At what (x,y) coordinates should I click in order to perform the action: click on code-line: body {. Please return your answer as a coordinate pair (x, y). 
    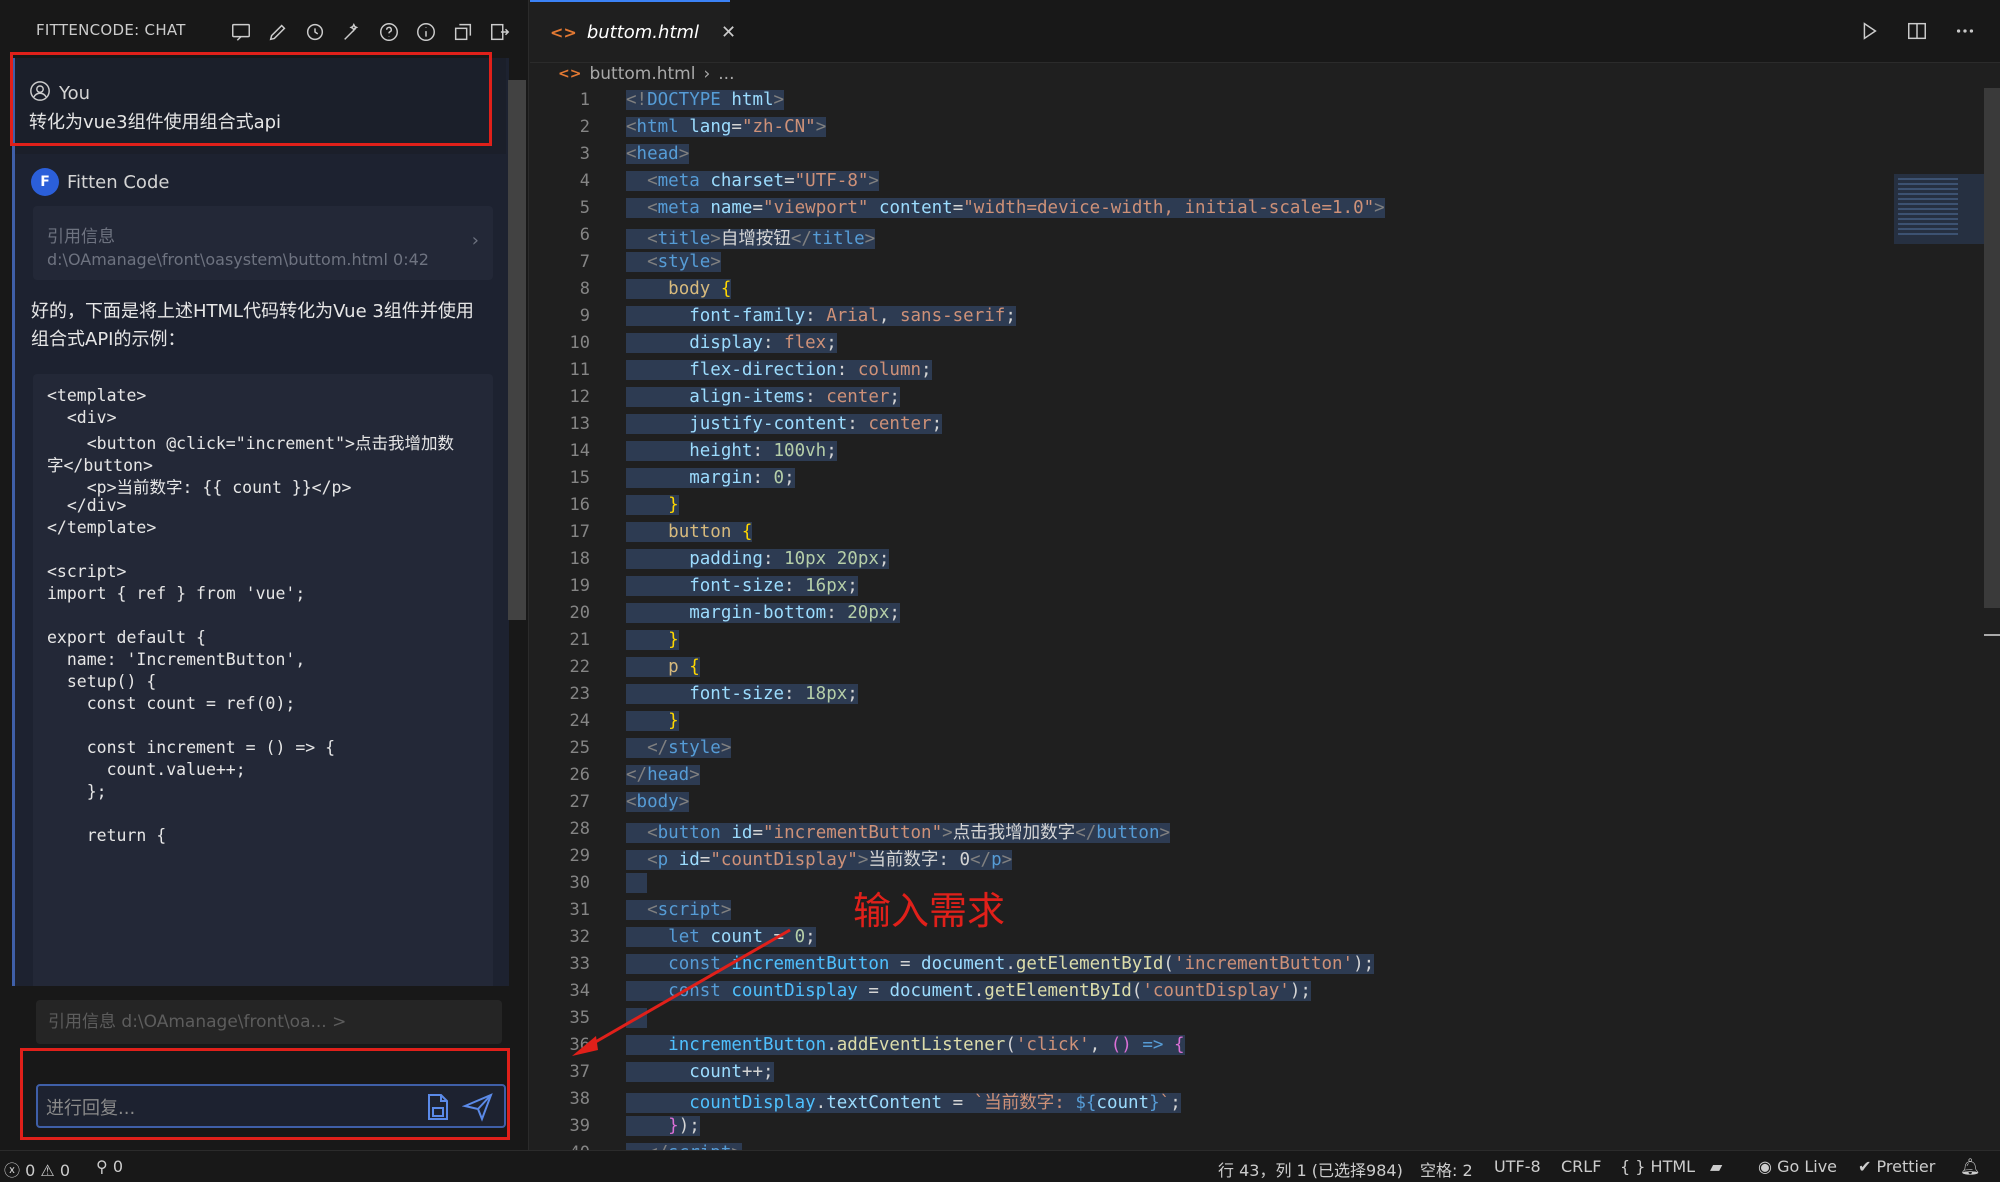
    Looking at the image, I should click on (679, 289).